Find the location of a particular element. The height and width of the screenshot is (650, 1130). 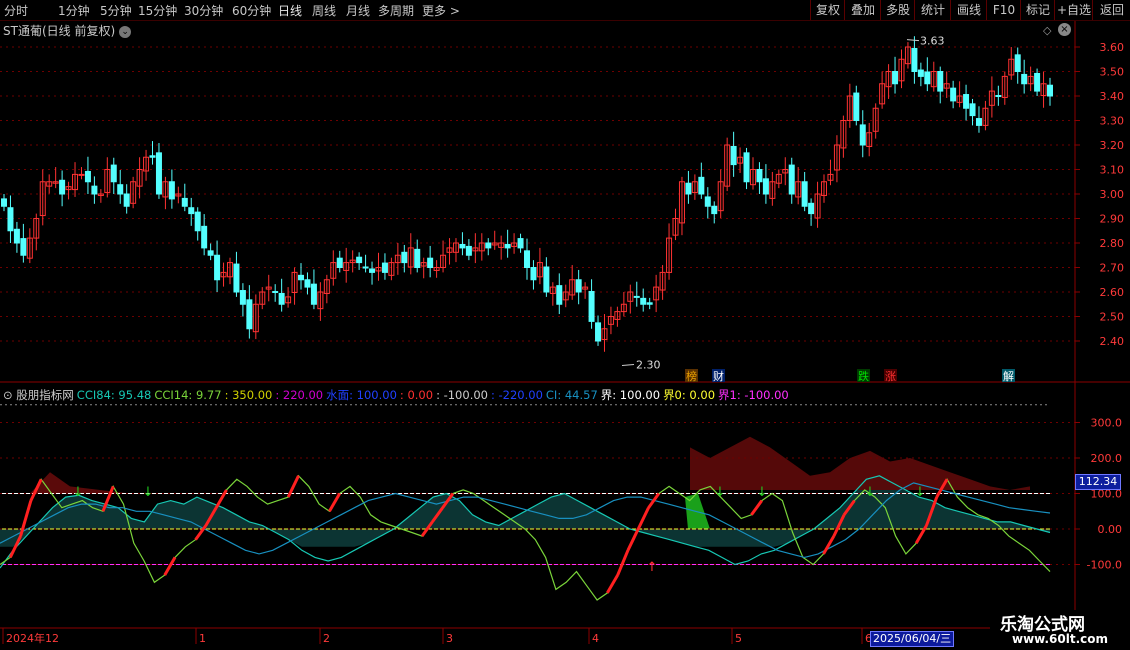

event-tag: 榜 is located at coordinates (691, 376).